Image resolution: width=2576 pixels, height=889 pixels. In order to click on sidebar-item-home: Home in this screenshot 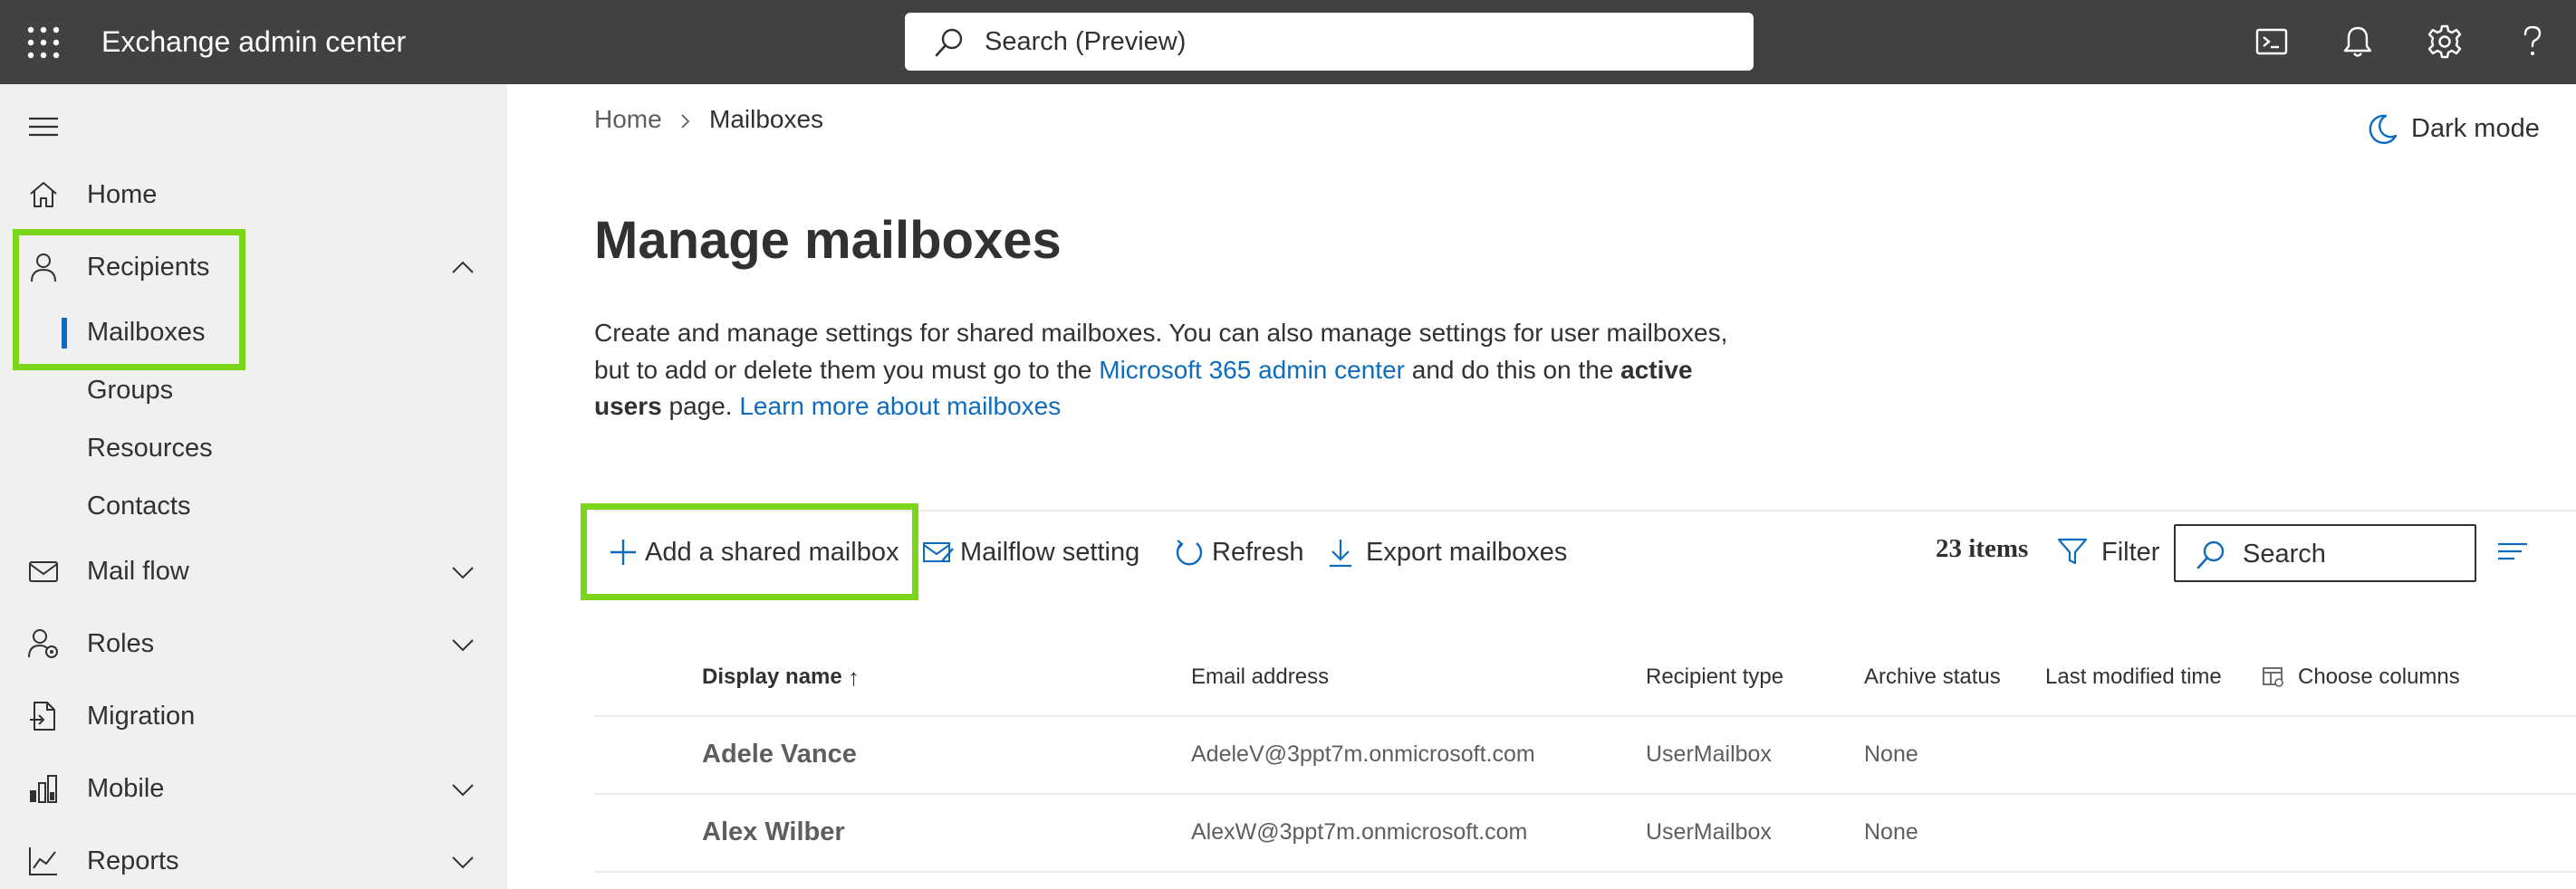, I will do `click(253, 194)`.